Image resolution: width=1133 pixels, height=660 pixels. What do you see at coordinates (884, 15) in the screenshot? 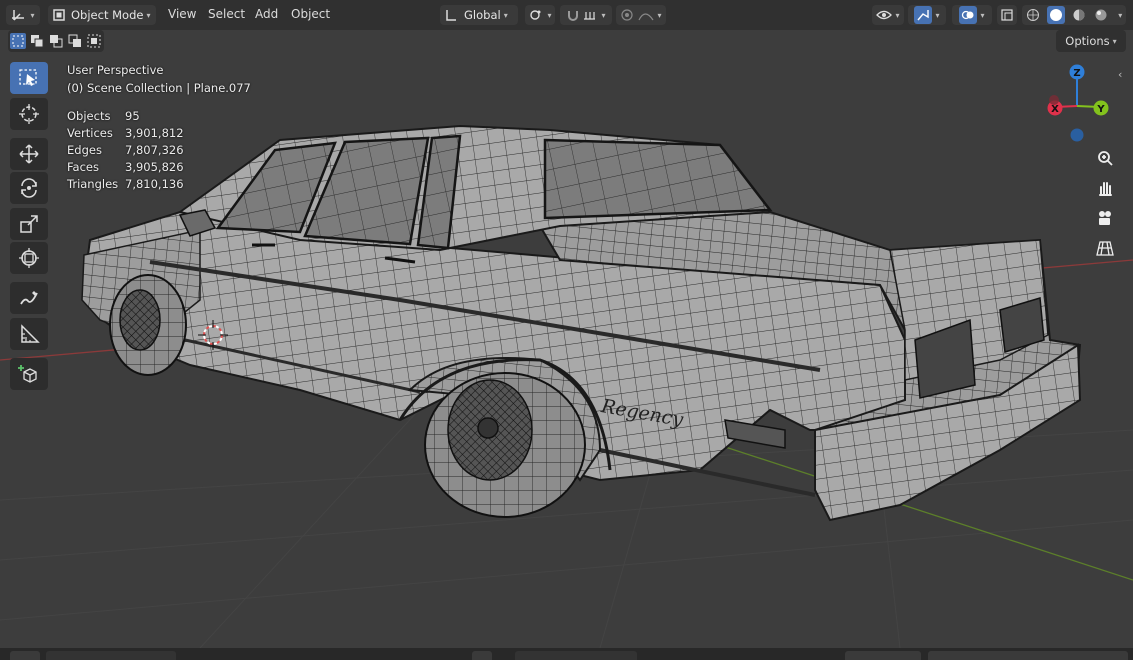
I see `eye-icon` at bounding box center [884, 15].